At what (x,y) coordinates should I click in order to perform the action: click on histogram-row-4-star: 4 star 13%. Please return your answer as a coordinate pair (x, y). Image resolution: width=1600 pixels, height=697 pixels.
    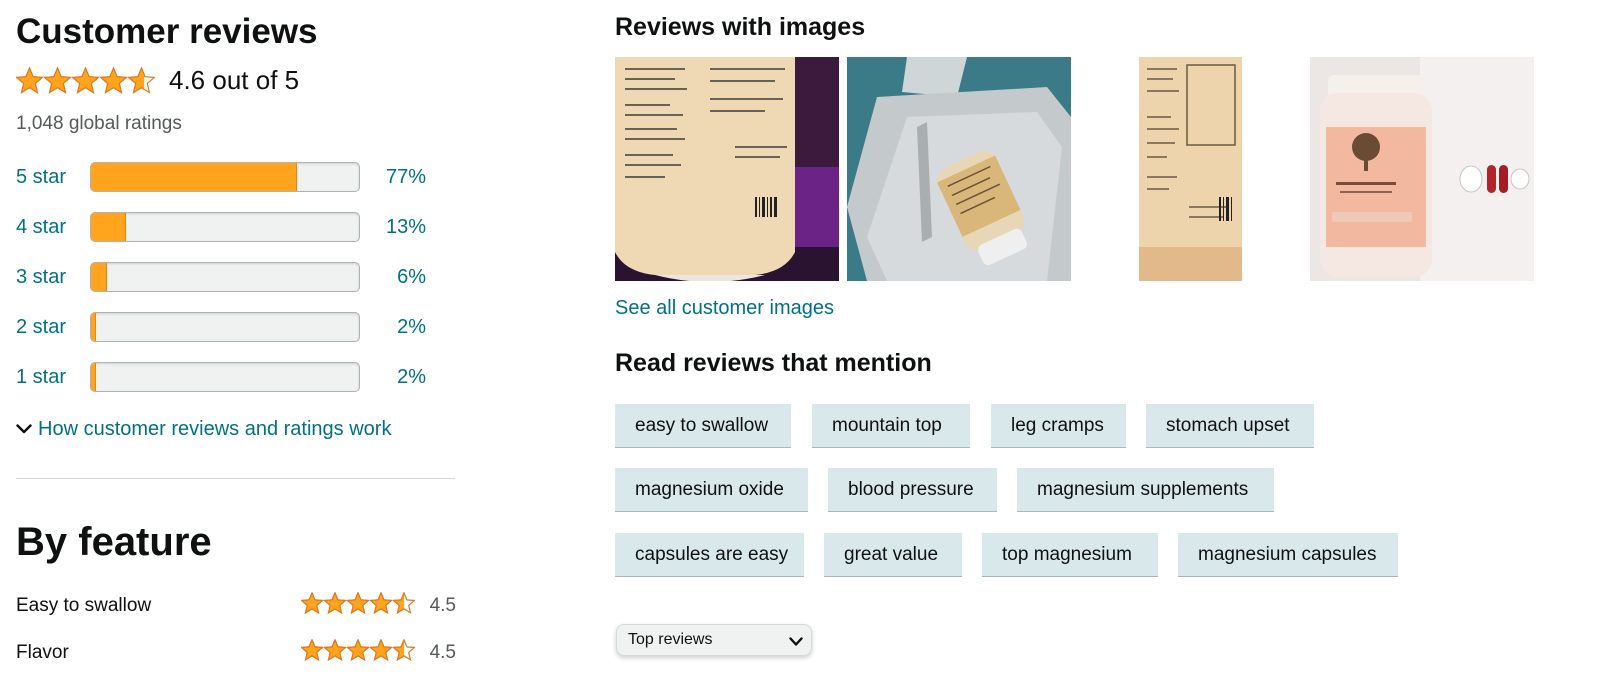
    Looking at the image, I should click on (236, 227).